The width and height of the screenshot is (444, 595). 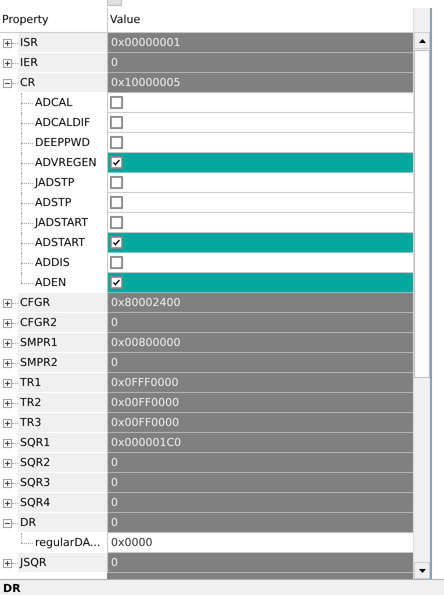 I want to click on property-name: SQR1, so click(x=62, y=443).